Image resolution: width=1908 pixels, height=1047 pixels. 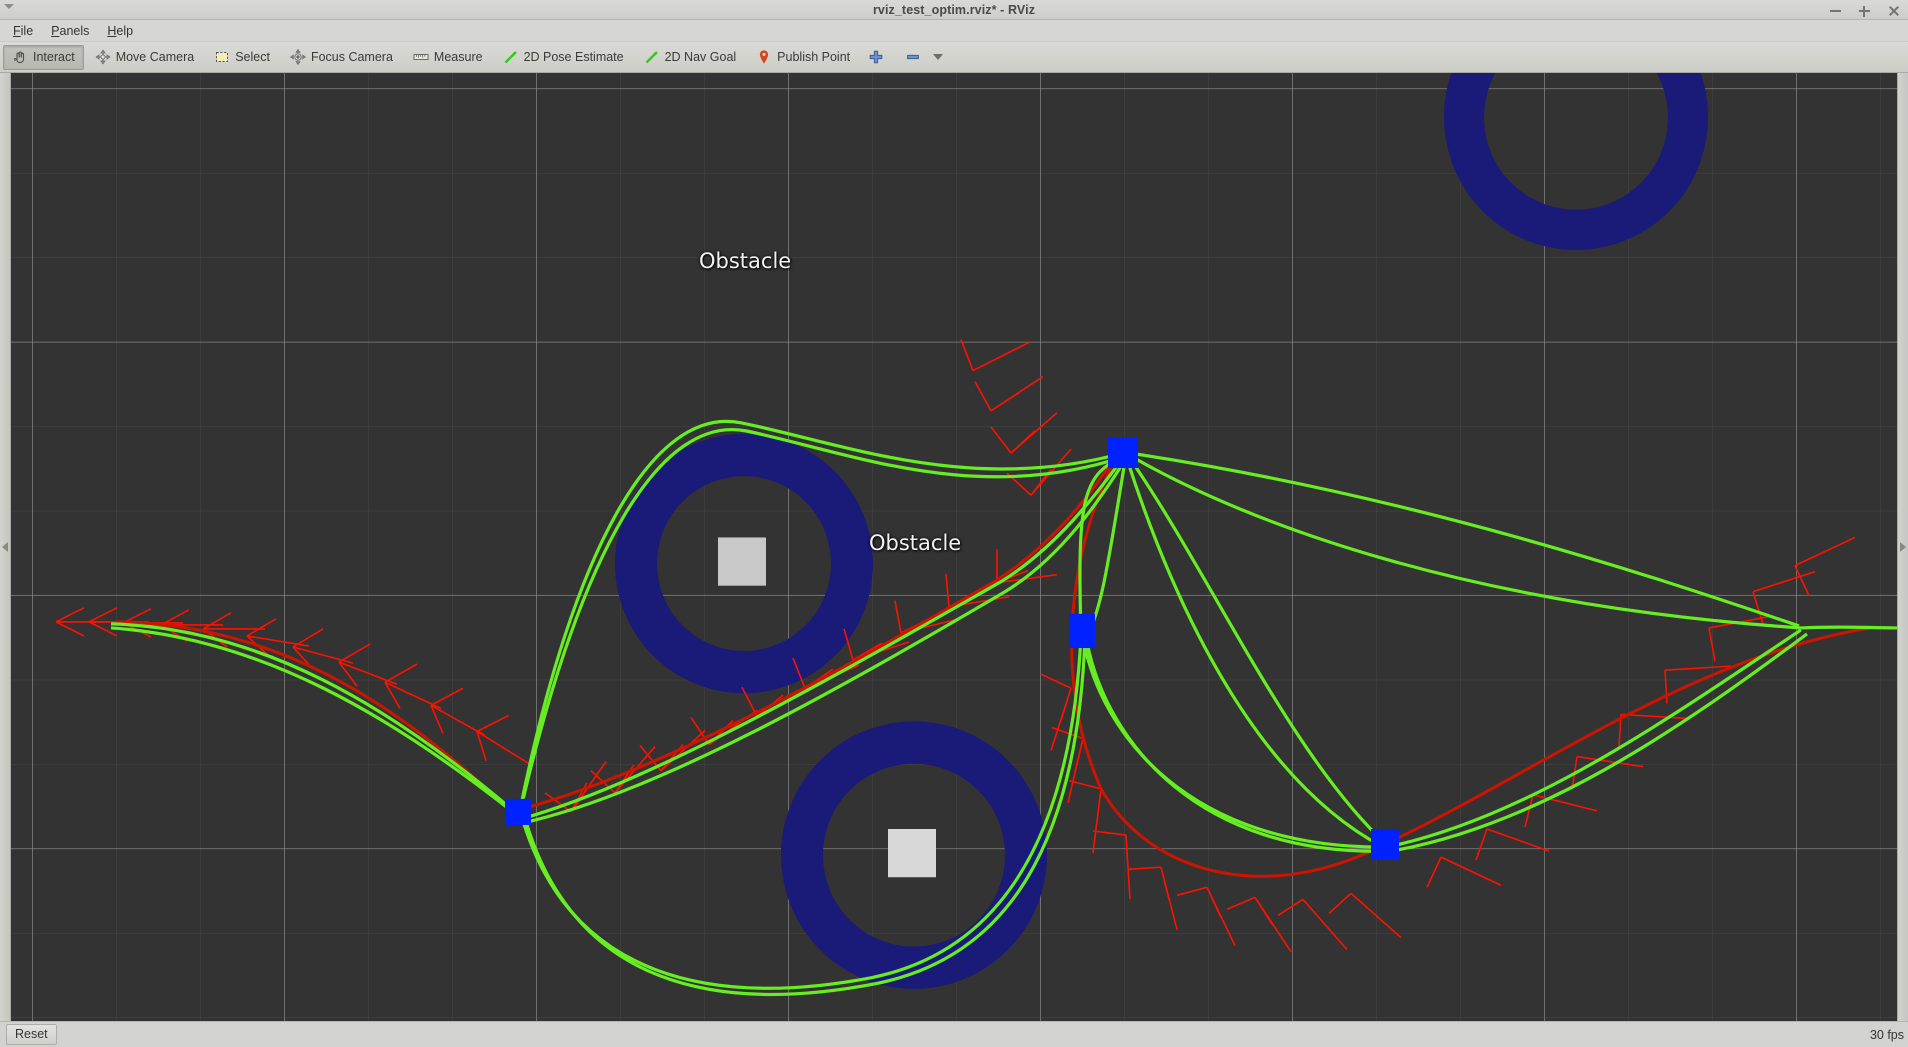 I want to click on chevron-down-icon, so click(x=938, y=57).